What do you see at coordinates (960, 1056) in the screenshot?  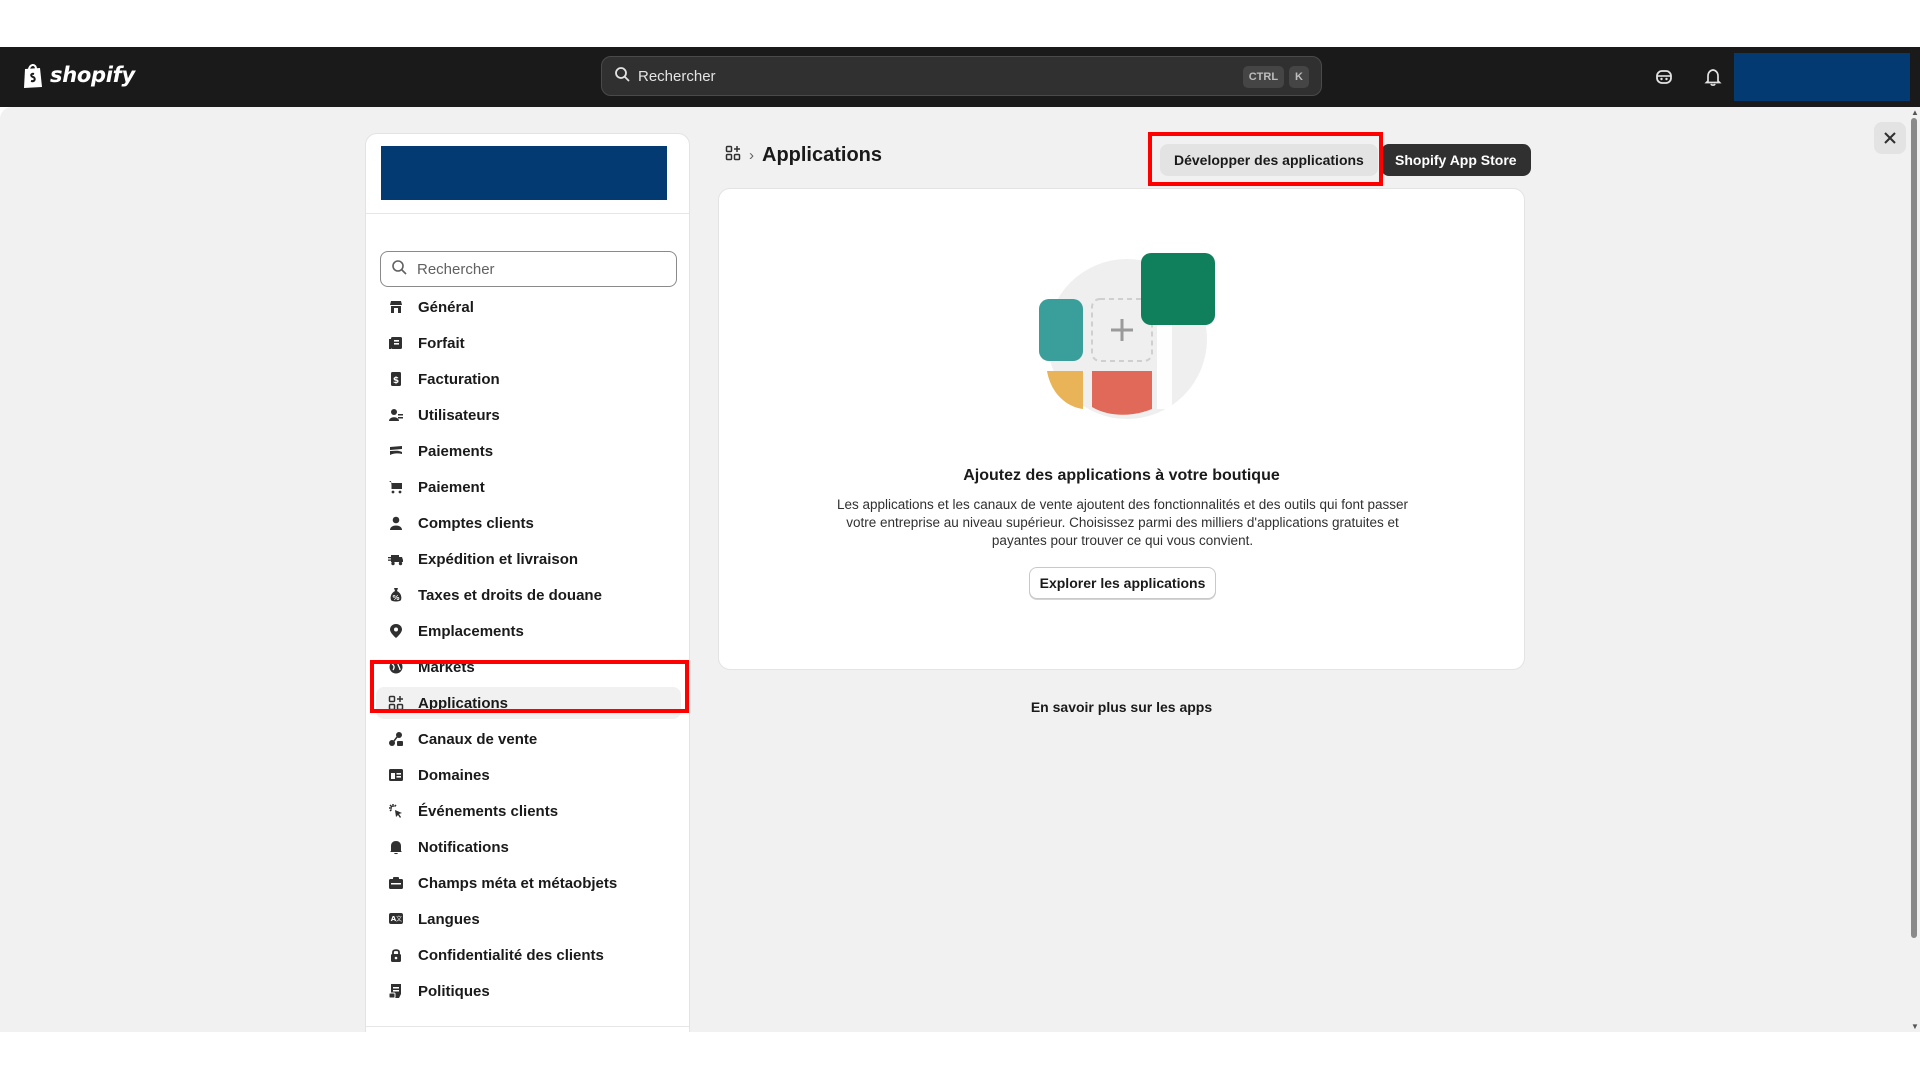 I see `bottom-margin` at bounding box center [960, 1056].